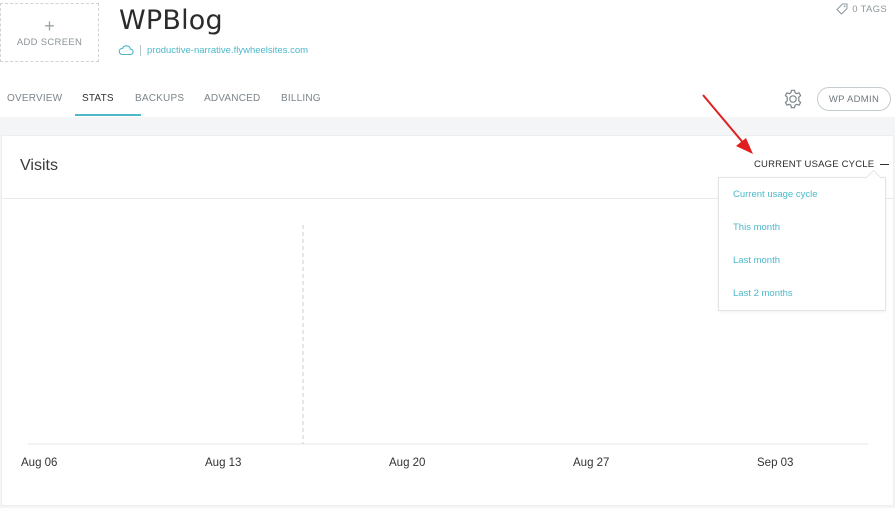 The height and width of the screenshot is (508, 895). Describe the element at coordinates (775, 194) in the screenshot. I see `dropdown-option-current-usage-cycle: Current usage cycle` at that location.